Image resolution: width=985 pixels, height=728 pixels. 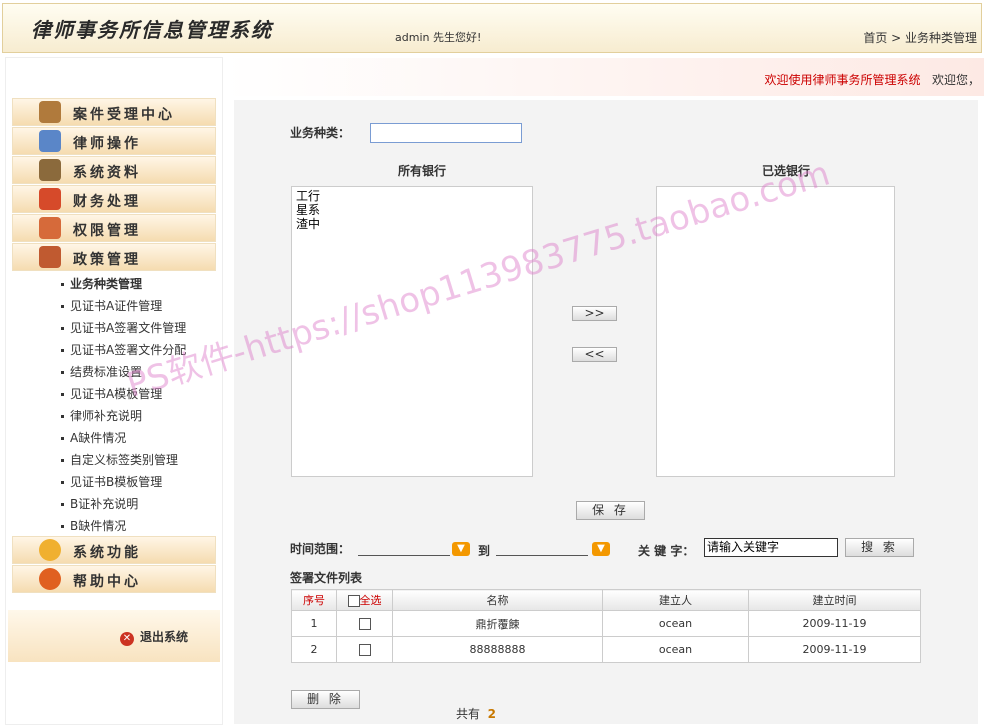 I want to click on close-icon: ✕, so click(x=127, y=639).